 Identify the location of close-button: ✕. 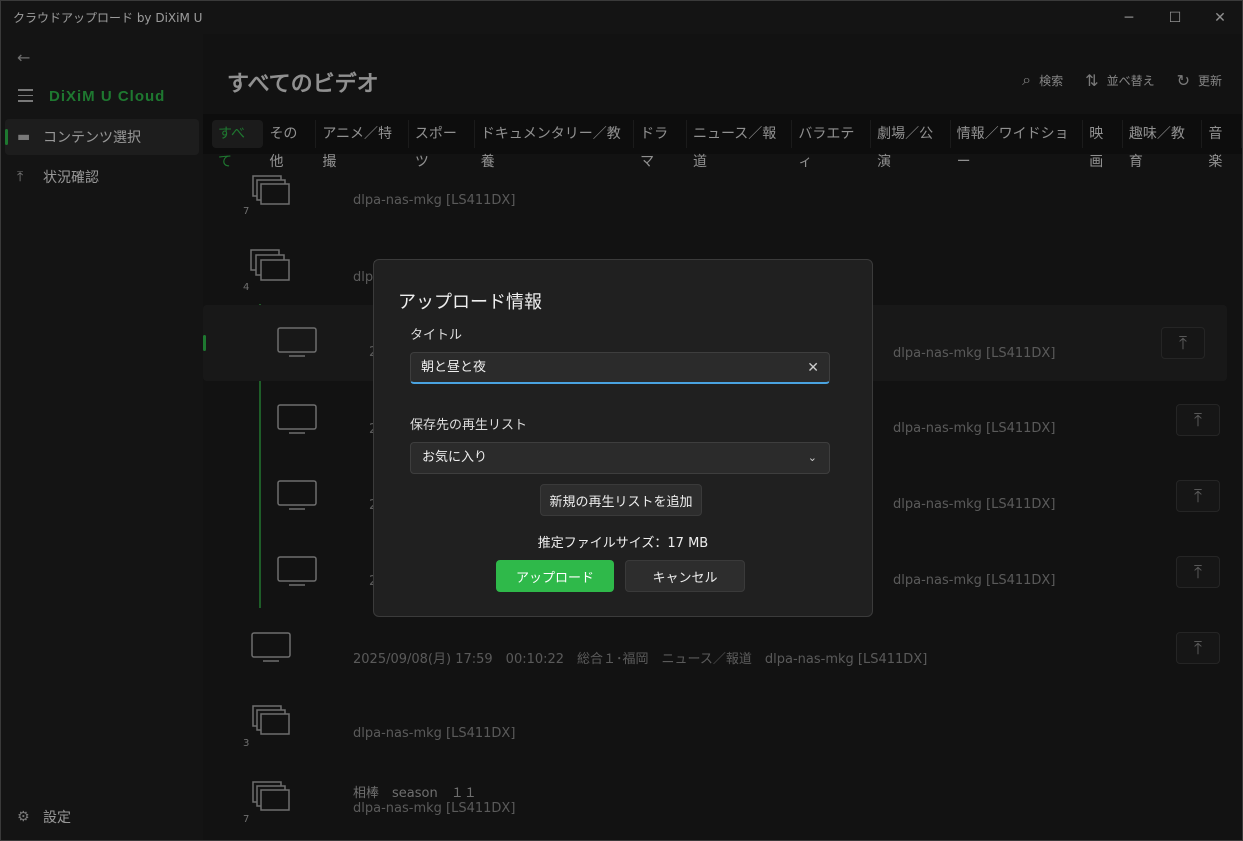
(1220, 17).